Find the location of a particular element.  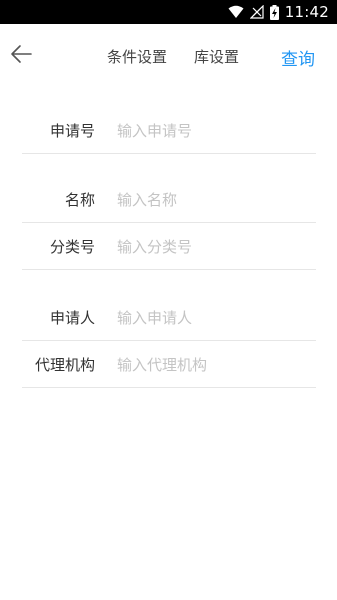

application-number-input is located at coordinates (212, 130).